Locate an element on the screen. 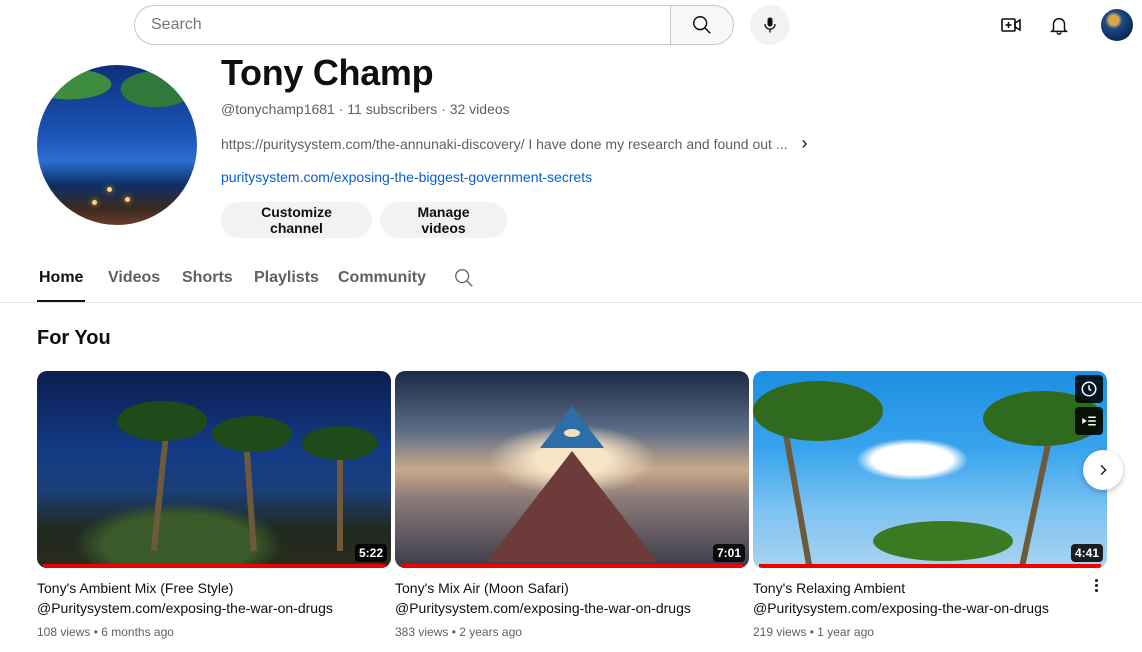 The height and width of the screenshot is (652, 1142). voice-search-button is located at coordinates (770, 25).